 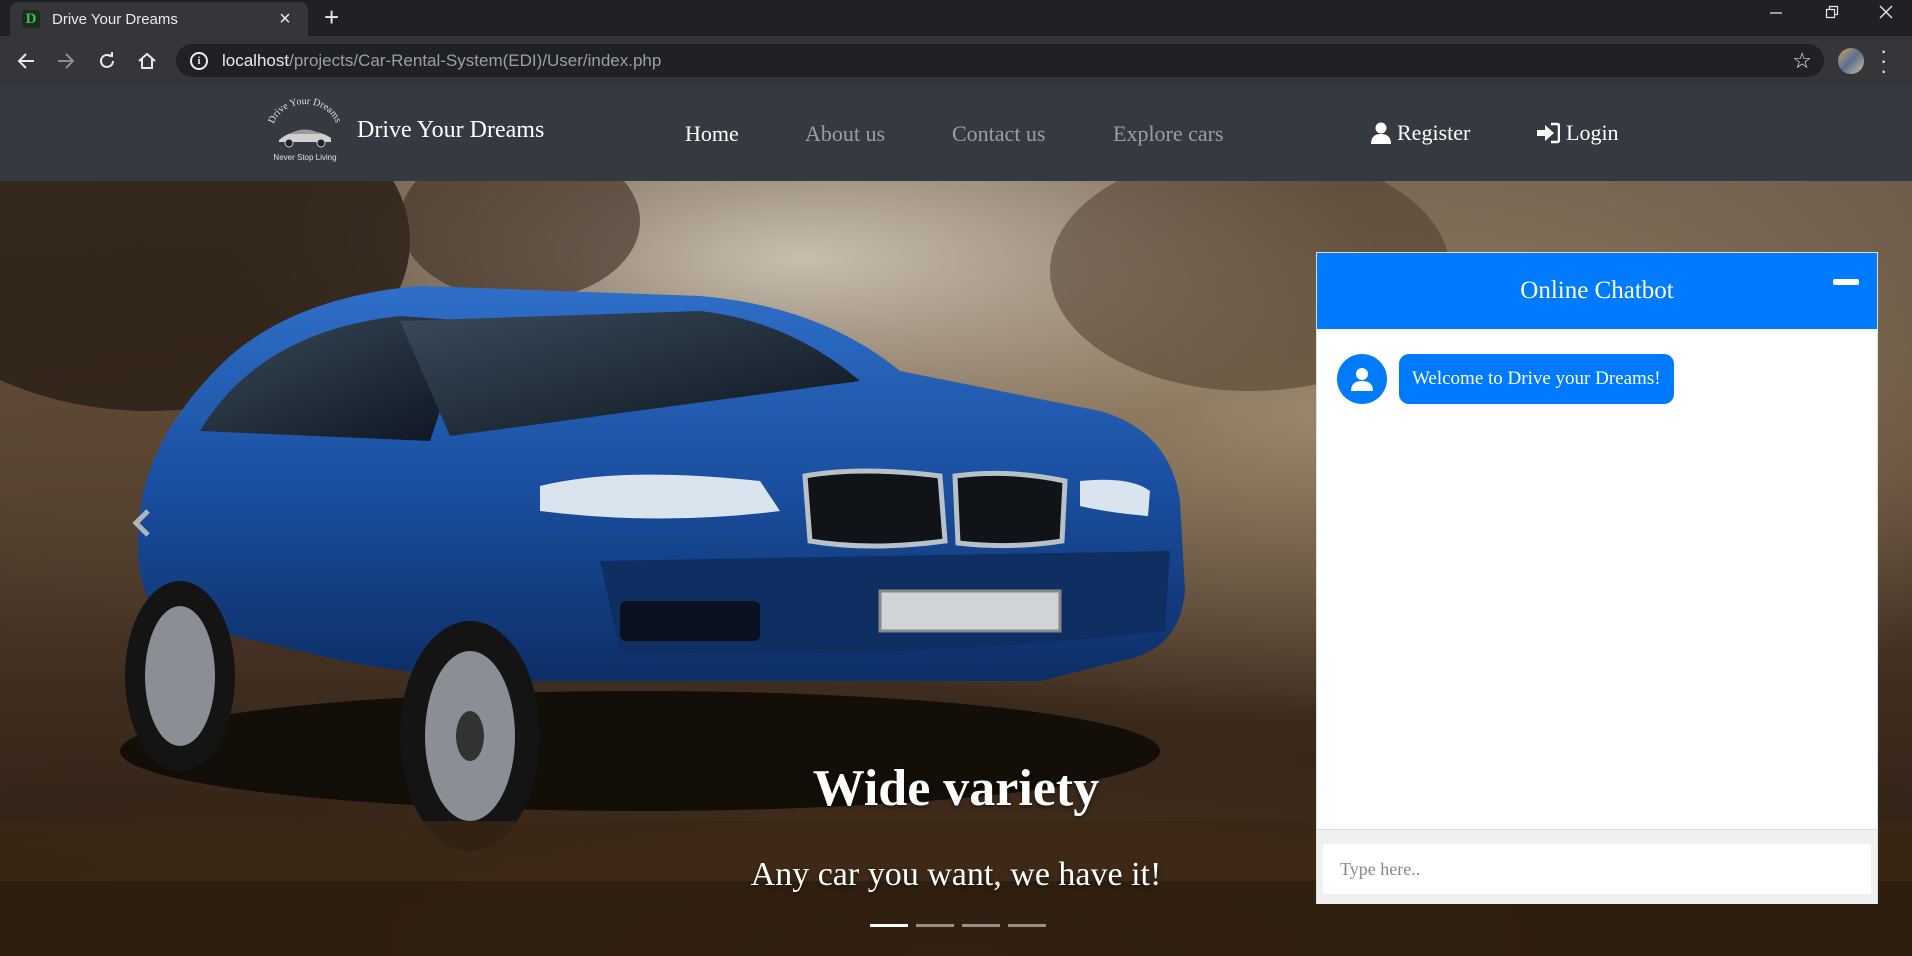 I want to click on bookmark-star-icon: ☆, so click(x=1802, y=61).